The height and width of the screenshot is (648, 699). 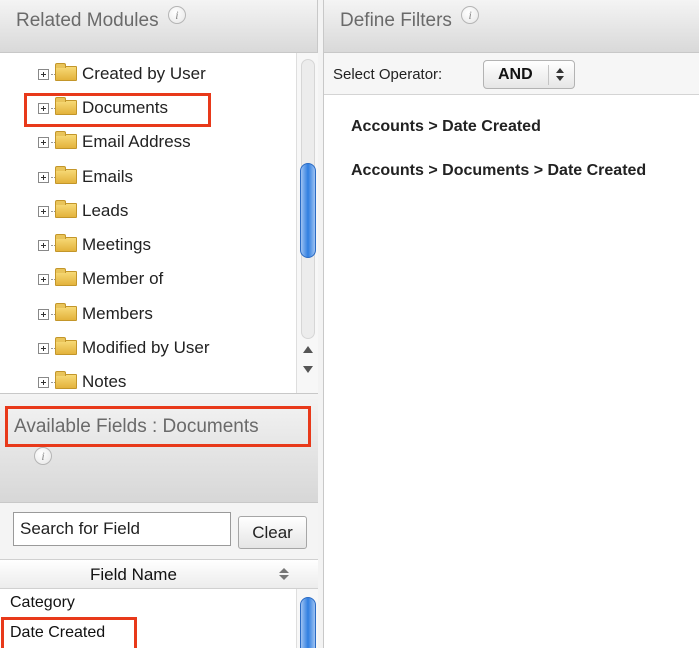 I want to click on tree-item-label: Leads, so click(x=105, y=210).